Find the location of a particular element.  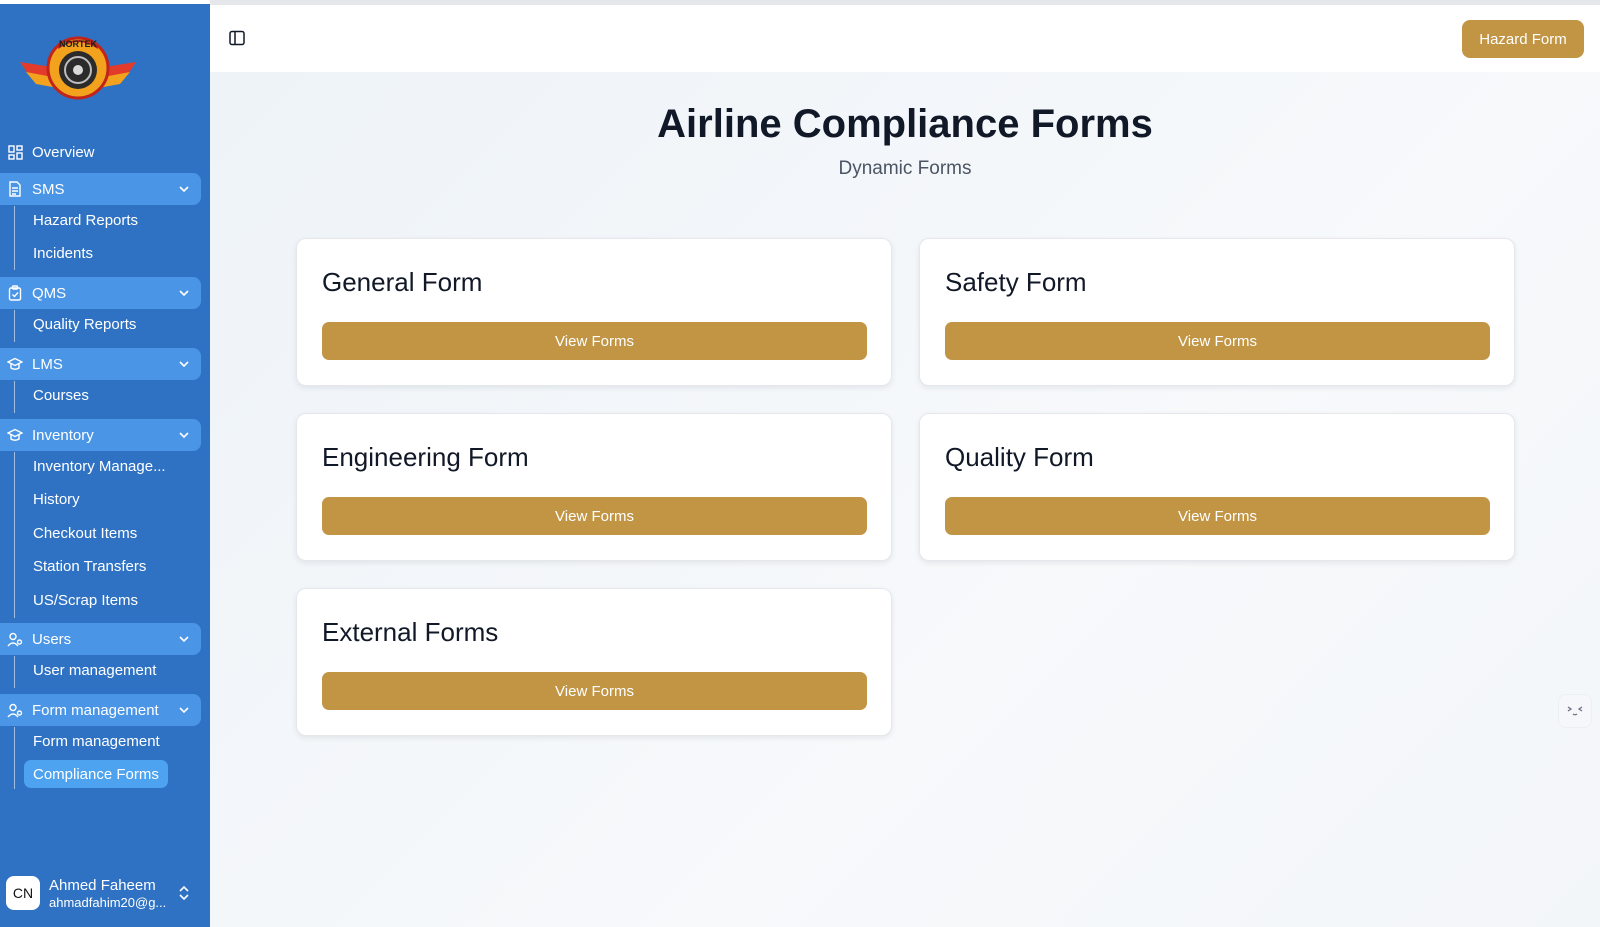

form-card-engineering: Engineering Form View Forms is located at coordinates (594, 487).